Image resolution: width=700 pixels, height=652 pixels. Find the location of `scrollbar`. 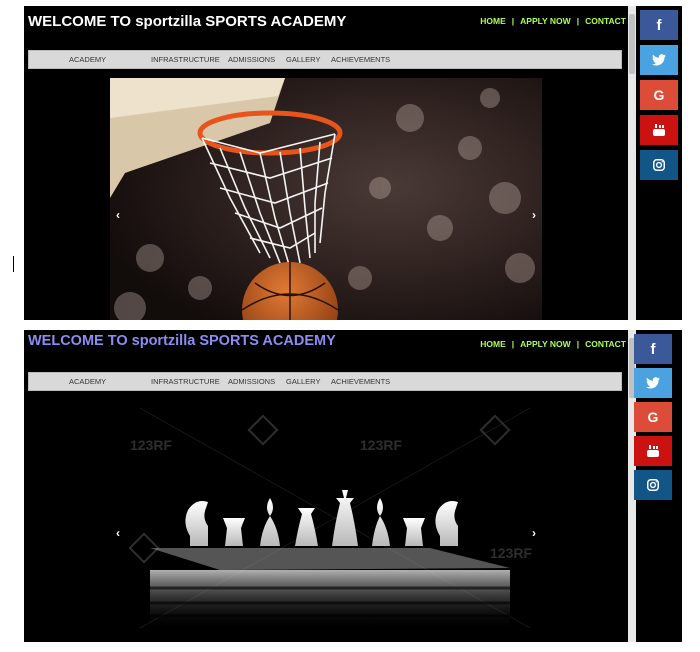

scrollbar is located at coordinates (632, 163).